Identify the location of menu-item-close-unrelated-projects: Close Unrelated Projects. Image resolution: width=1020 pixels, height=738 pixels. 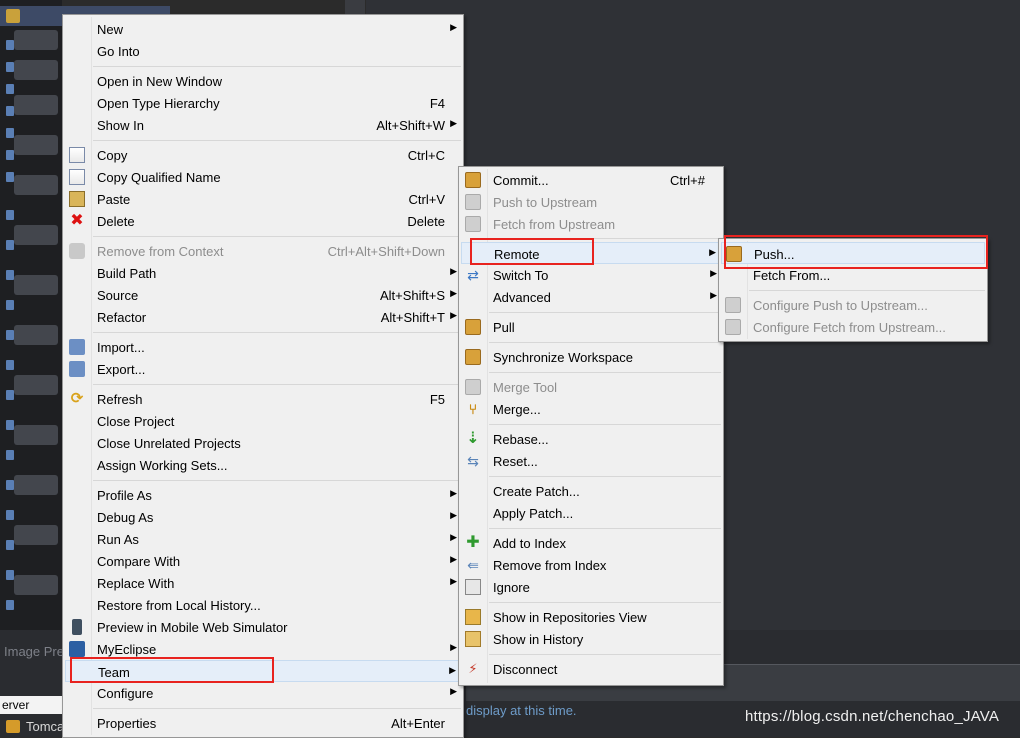
(263, 443).